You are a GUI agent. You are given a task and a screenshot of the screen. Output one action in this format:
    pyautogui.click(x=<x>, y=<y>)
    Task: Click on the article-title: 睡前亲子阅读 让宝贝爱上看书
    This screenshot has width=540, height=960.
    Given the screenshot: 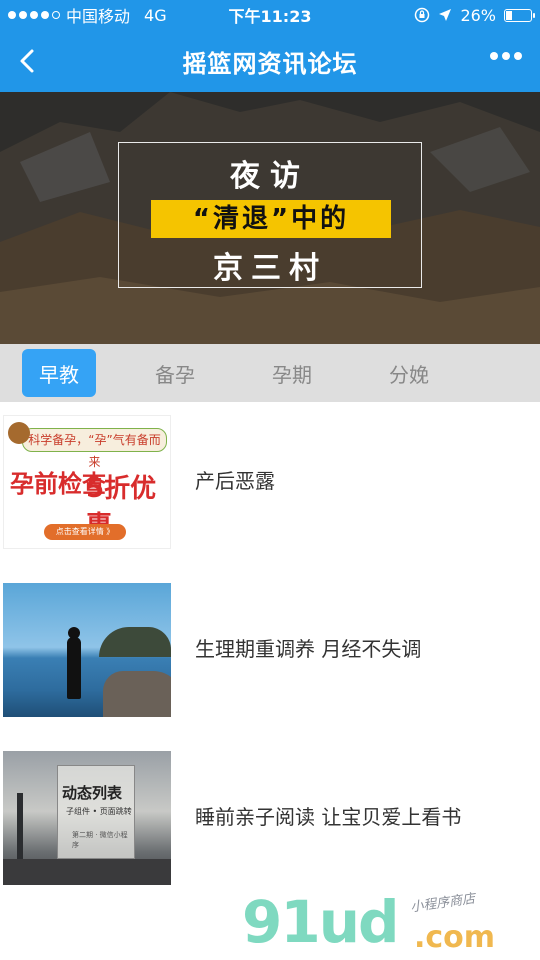 What is the action you would take?
    pyautogui.click(x=328, y=817)
    